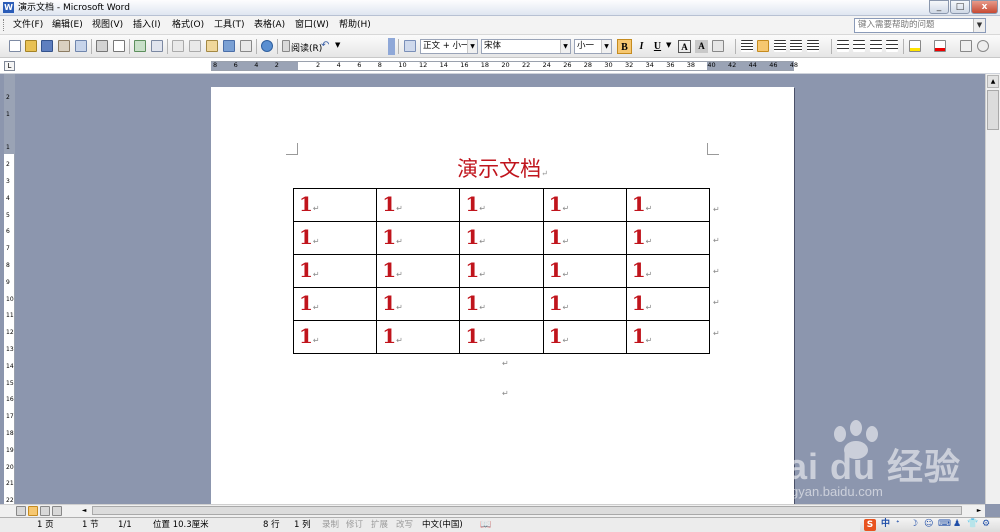 This screenshot has width=1000, height=532. I want to click on menu-file: 文件(F), so click(28, 25).